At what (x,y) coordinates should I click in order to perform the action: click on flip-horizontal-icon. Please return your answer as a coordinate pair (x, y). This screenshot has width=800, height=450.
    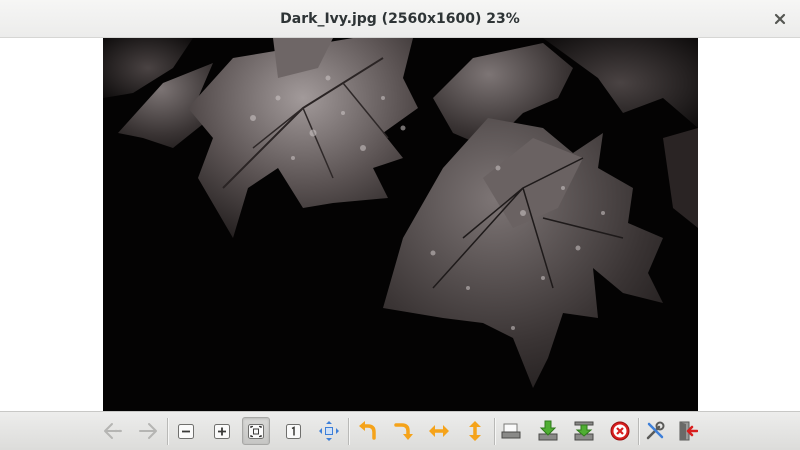
    Looking at the image, I should click on (439, 431).